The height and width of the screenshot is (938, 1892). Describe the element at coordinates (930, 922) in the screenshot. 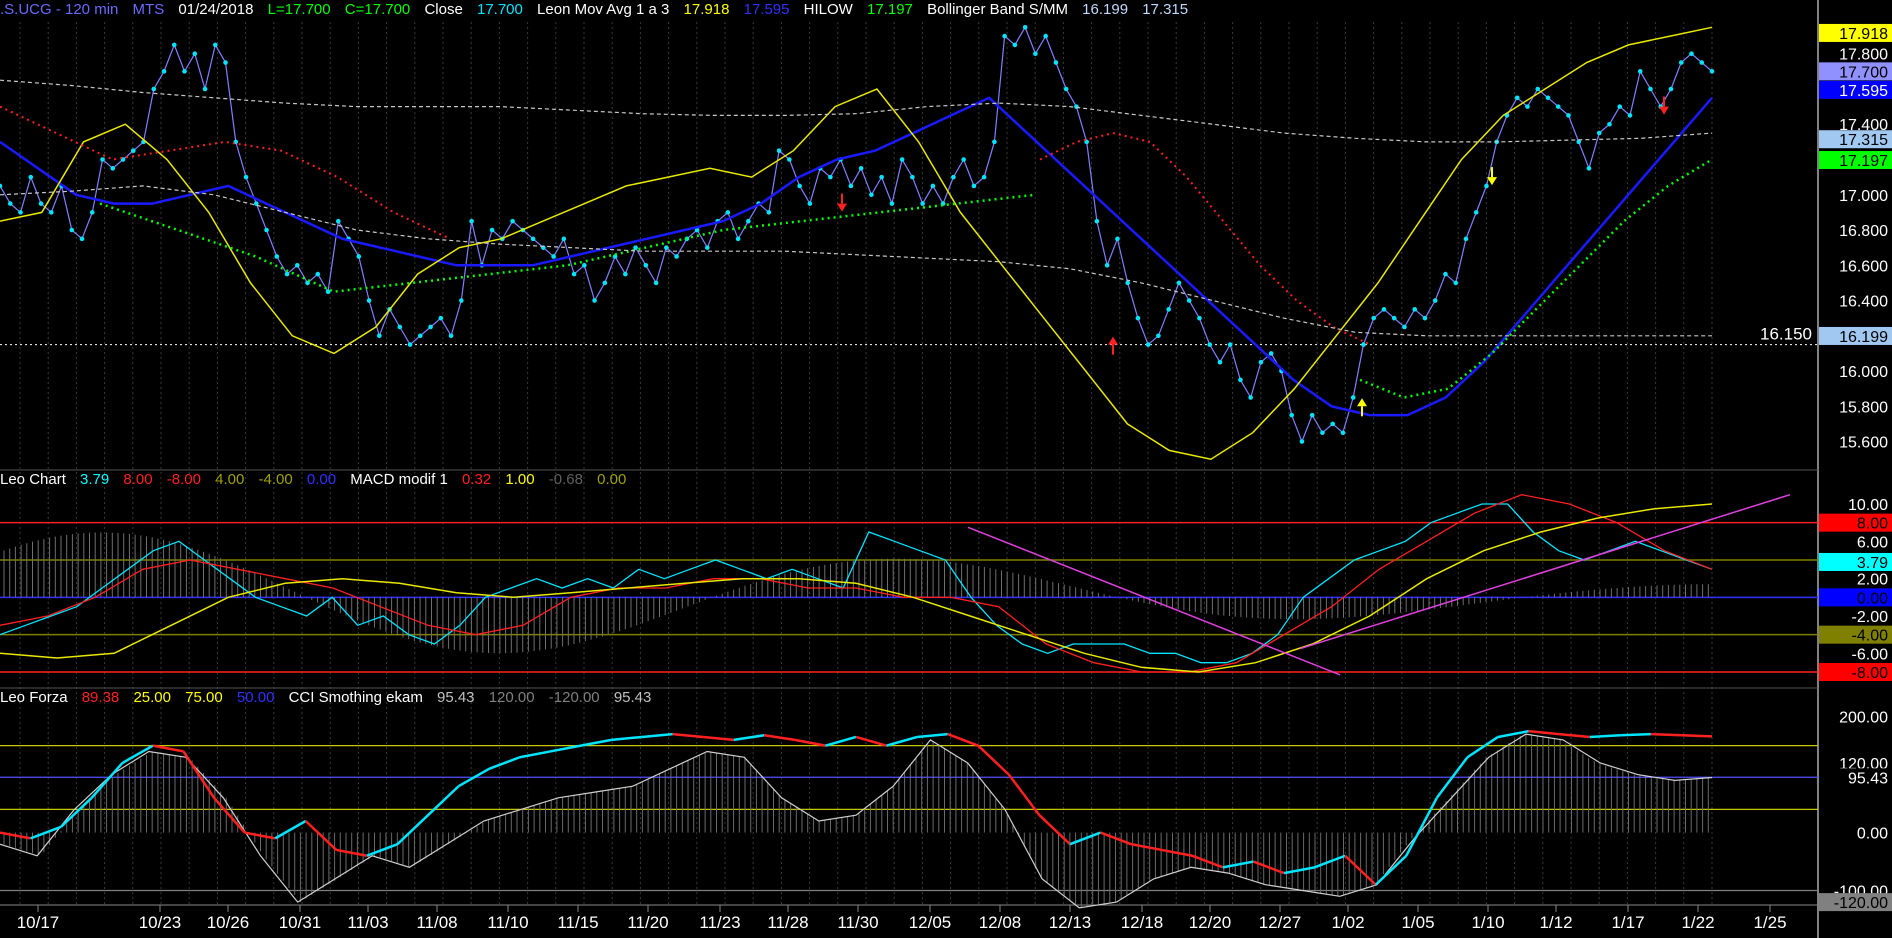

I see `x-tick-label: 12/05` at that location.